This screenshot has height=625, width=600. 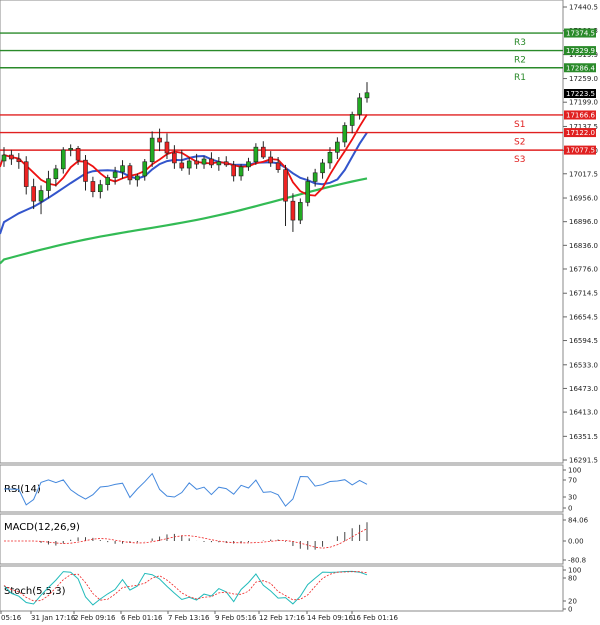 What do you see at coordinates (583, 174) in the screenshot?
I see `price-tick-label: 17017.5` at bounding box center [583, 174].